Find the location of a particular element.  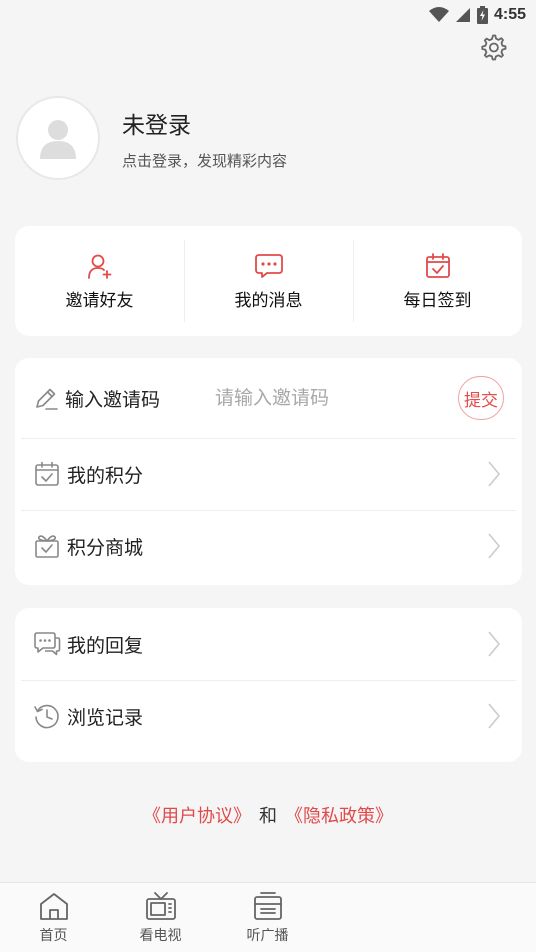

daily-checkin-label: 每日签到 is located at coordinates (437, 300).